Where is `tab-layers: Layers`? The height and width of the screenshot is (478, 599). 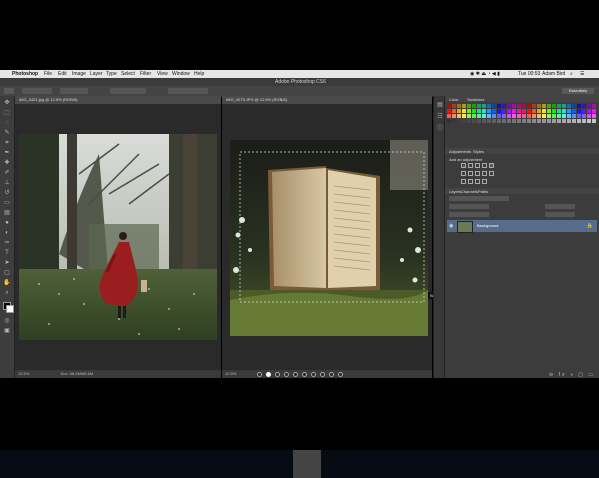
tab-layers: Layers is located at coordinates (455, 191).